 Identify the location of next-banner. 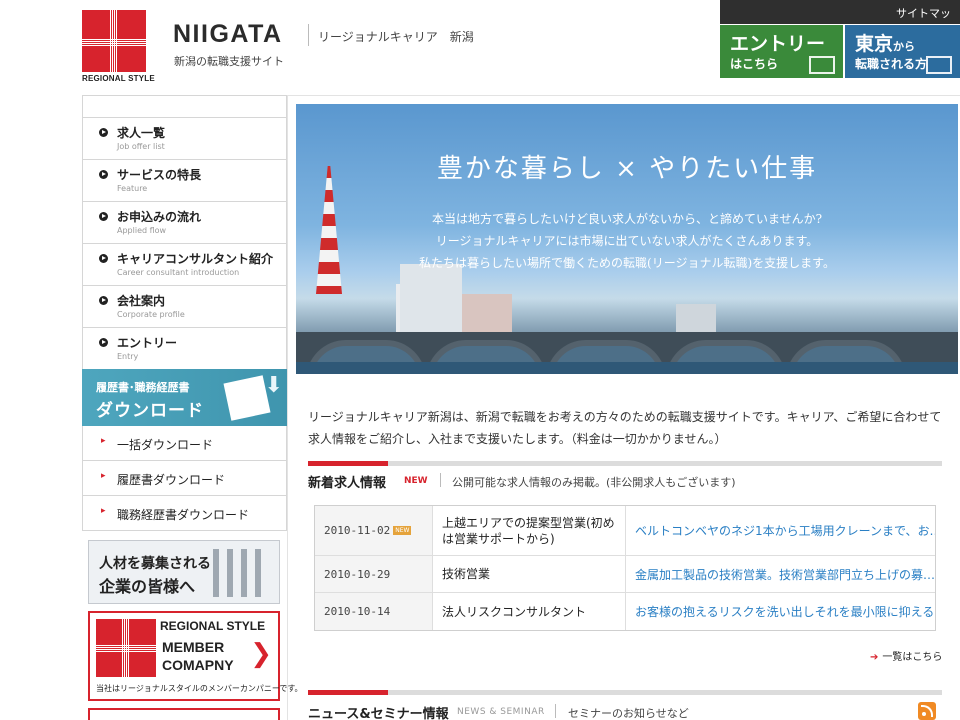
(184, 714).